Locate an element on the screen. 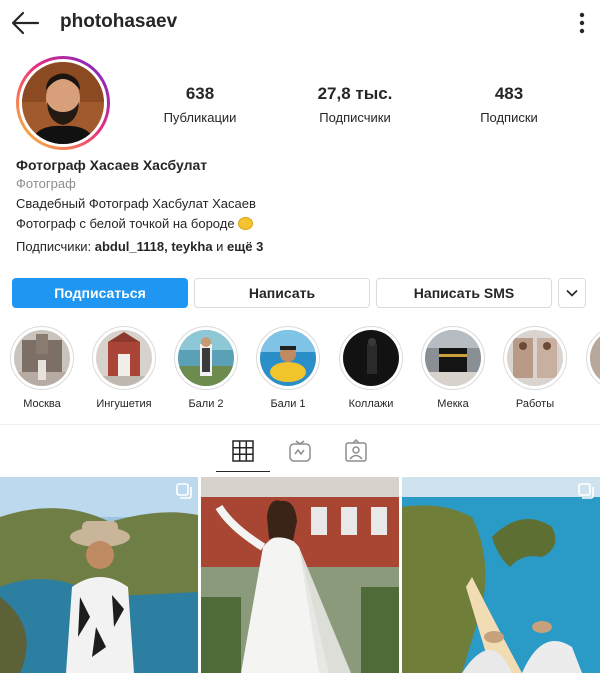  highlight-bali-1: Бали 1 is located at coordinates (288, 368).